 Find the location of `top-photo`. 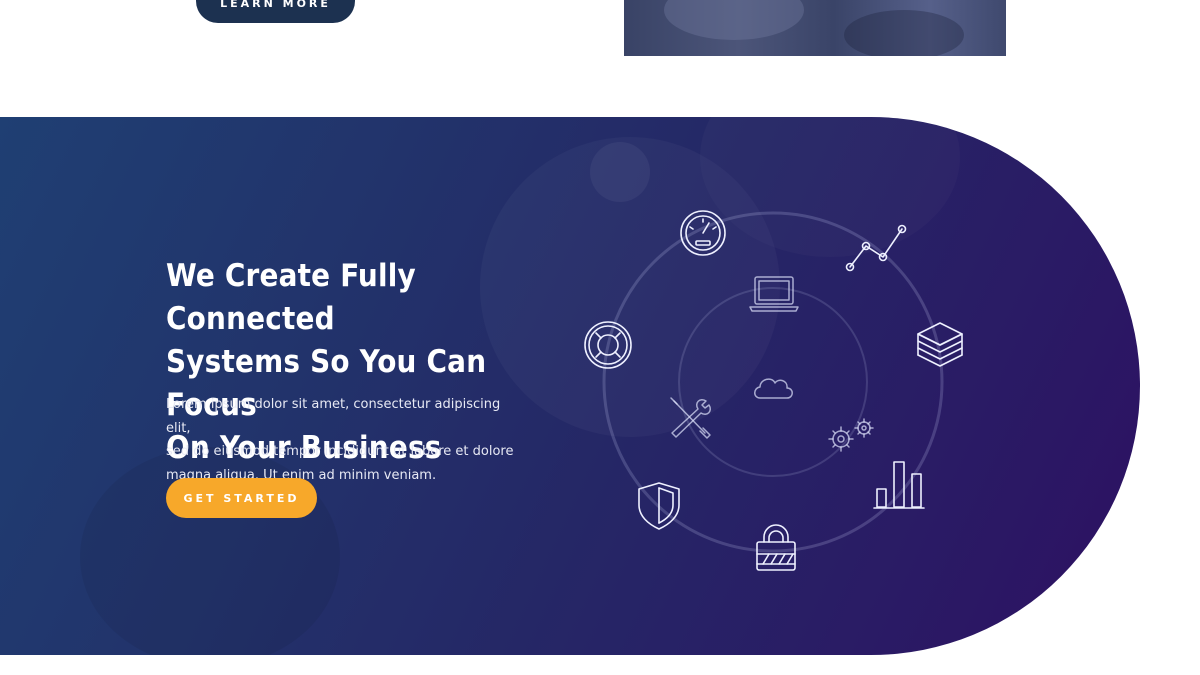

top-photo is located at coordinates (815, 28).